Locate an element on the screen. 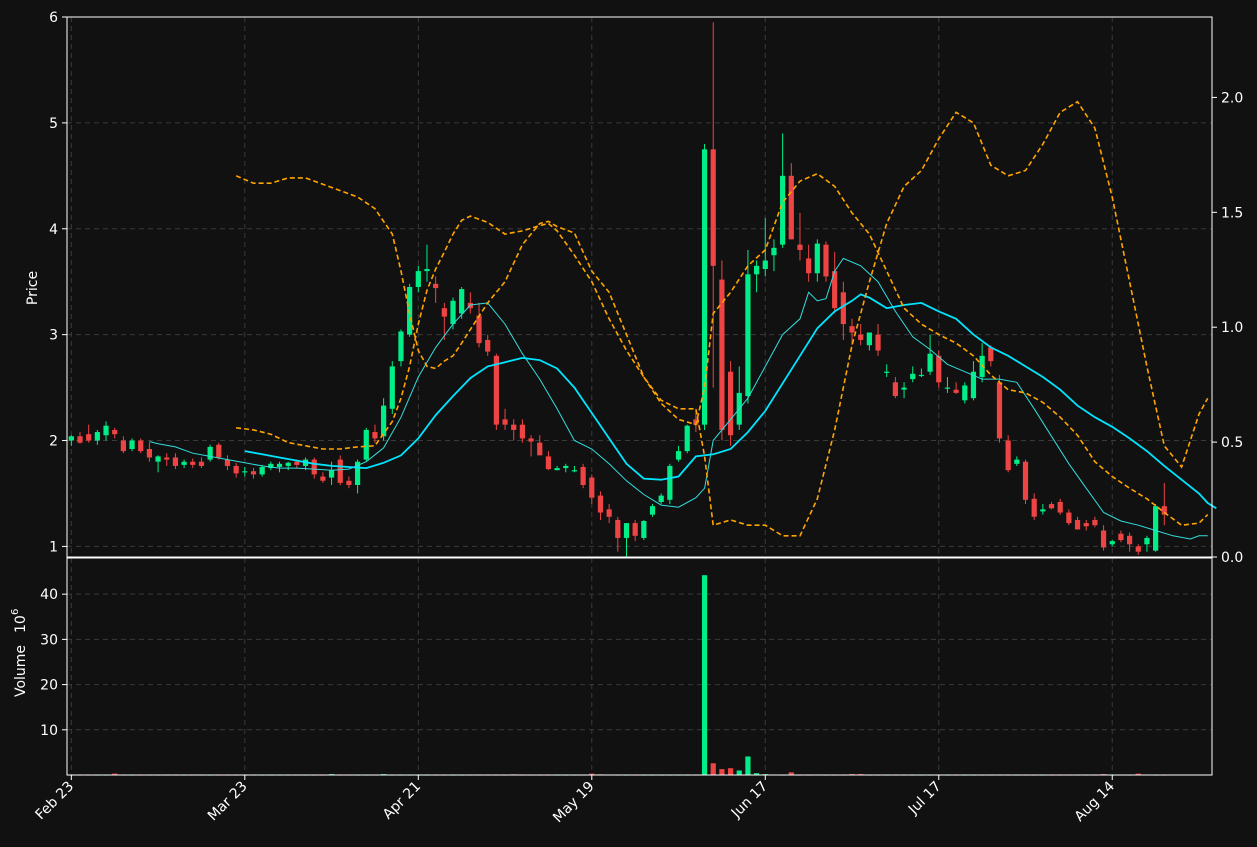 The height and width of the screenshot is (847, 1257). secondary-tick-label: 0.0 is located at coordinates (1232, 558).